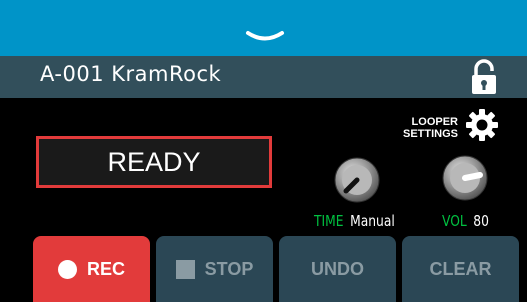 This screenshot has width=527, height=302. I want to click on patch-header: A-001 KramRock, so click(263, 77).